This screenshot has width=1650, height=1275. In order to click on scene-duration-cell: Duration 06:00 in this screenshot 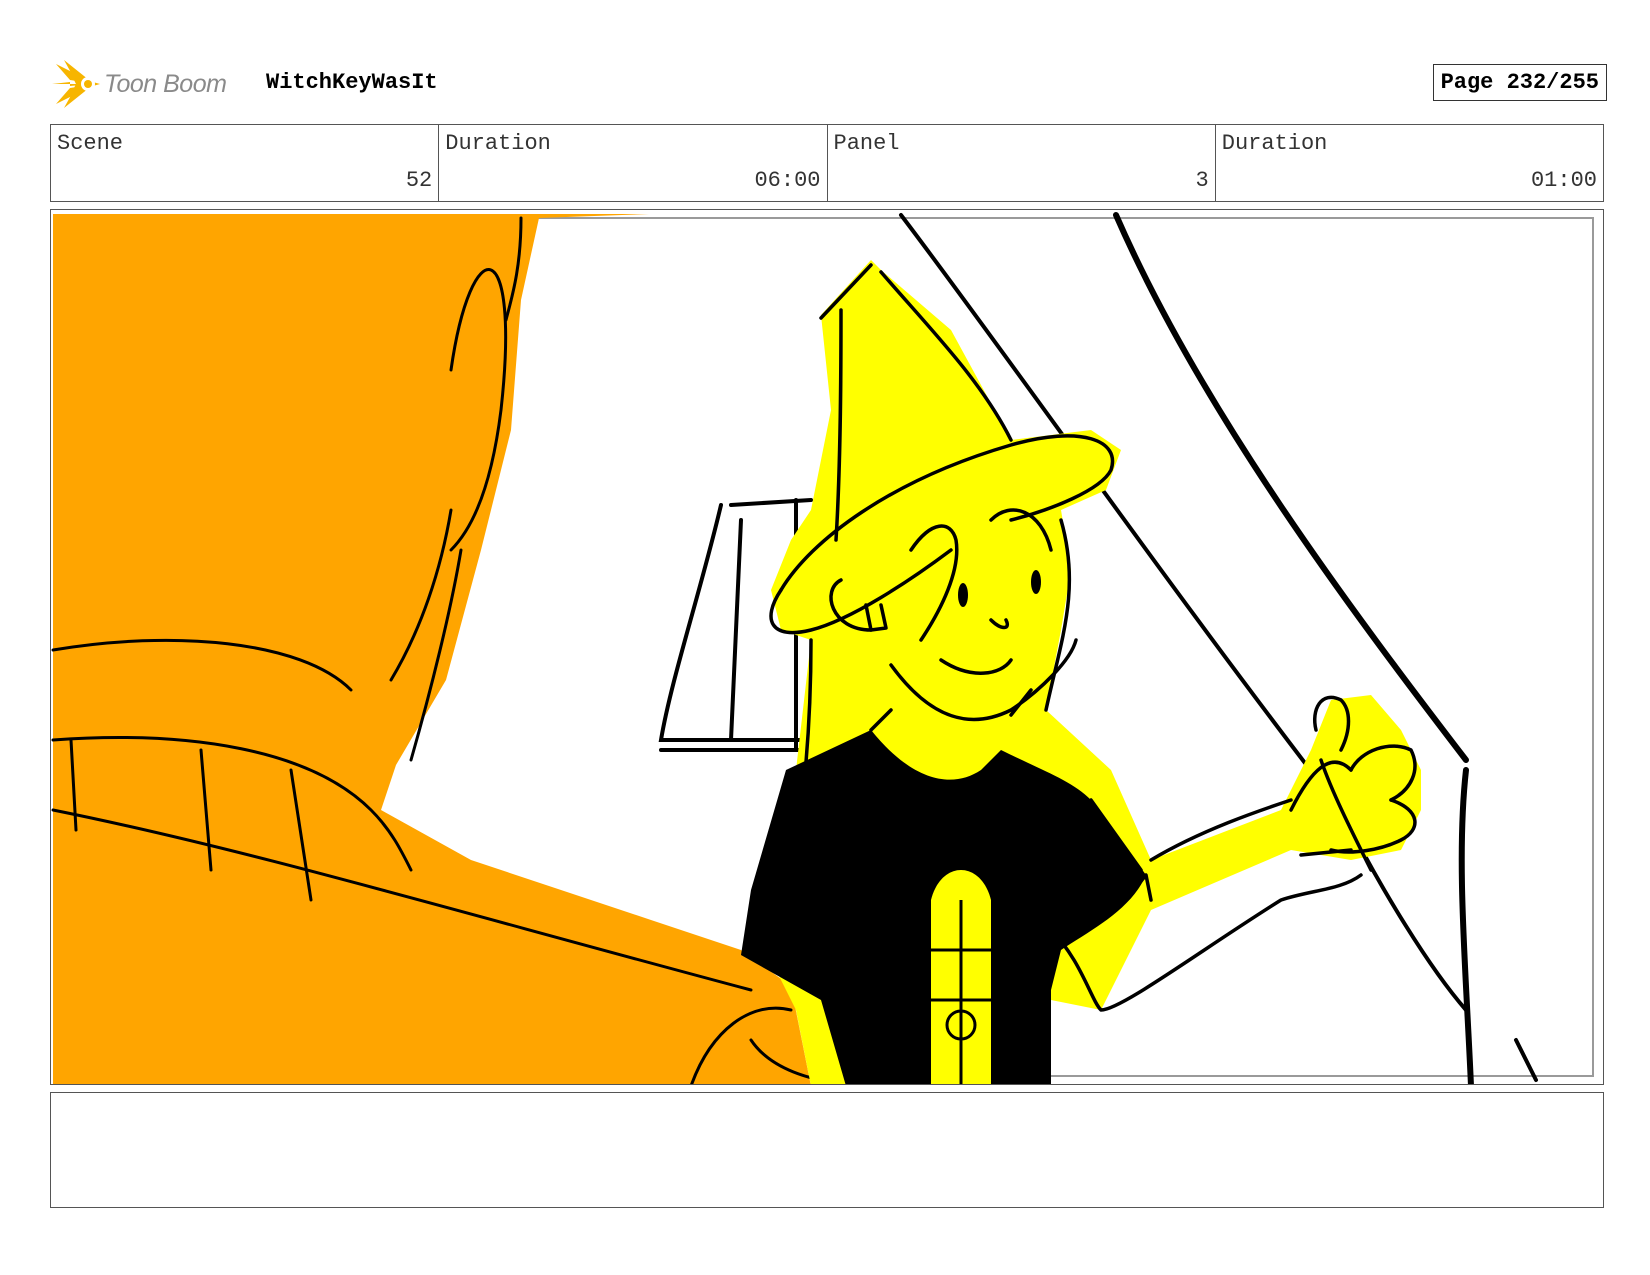, I will do `click(633, 163)`.